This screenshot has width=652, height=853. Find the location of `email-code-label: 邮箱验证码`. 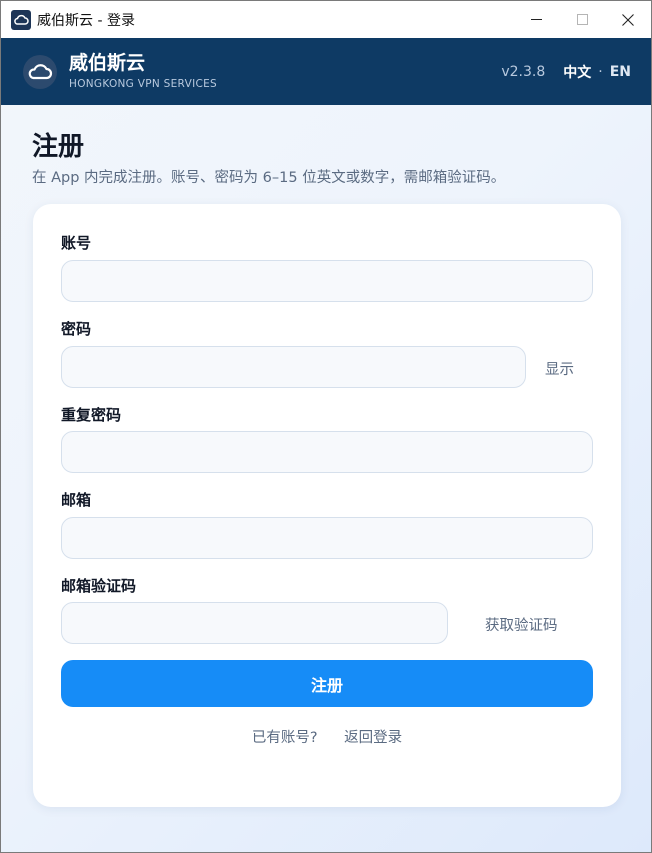

email-code-label: 邮箱验证码 is located at coordinates (99, 586).